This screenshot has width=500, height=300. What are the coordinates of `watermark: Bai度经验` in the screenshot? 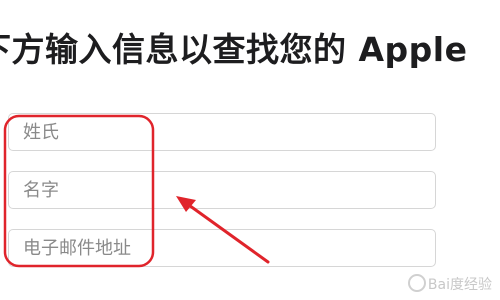 It's located at (449, 284).